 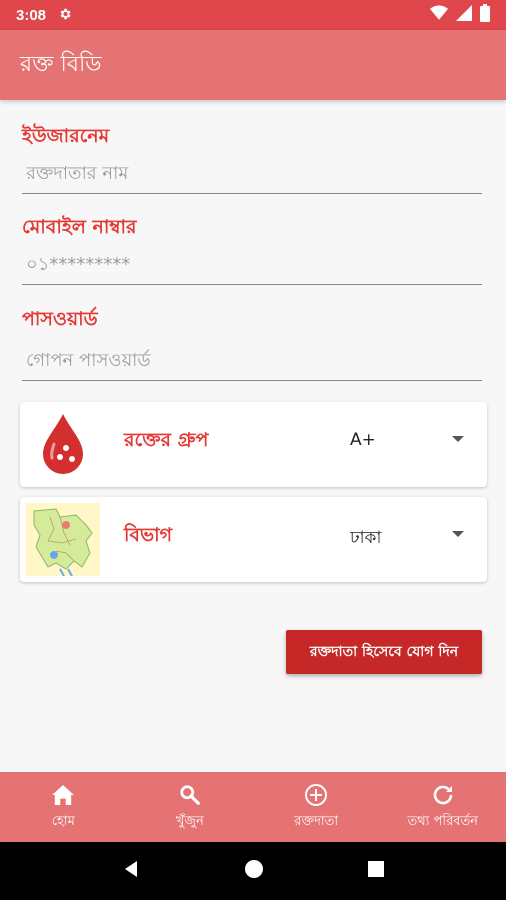 What do you see at coordinates (363, 440) in the screenshot?
I see `blood-group-value: A+` at bounding box center [363, 440].